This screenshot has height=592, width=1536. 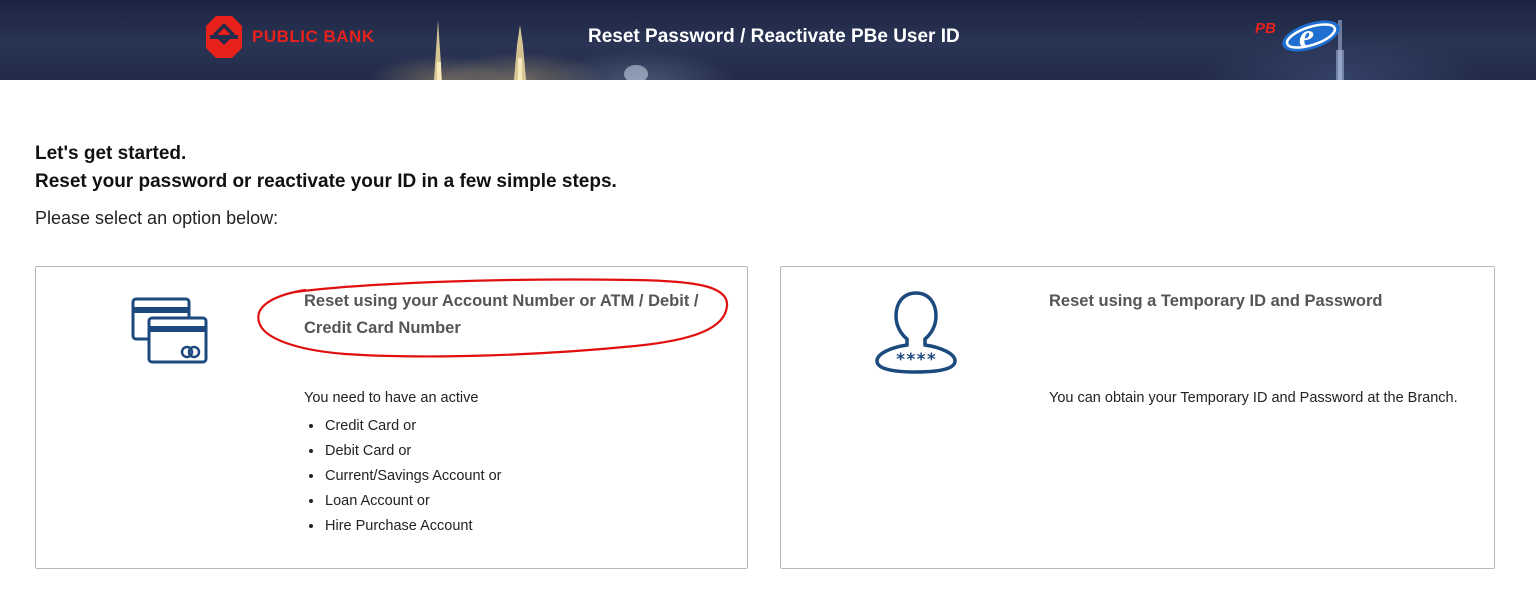 I want to click on option-title-line-2: Credit Card Number, so click(x=382, y=328).